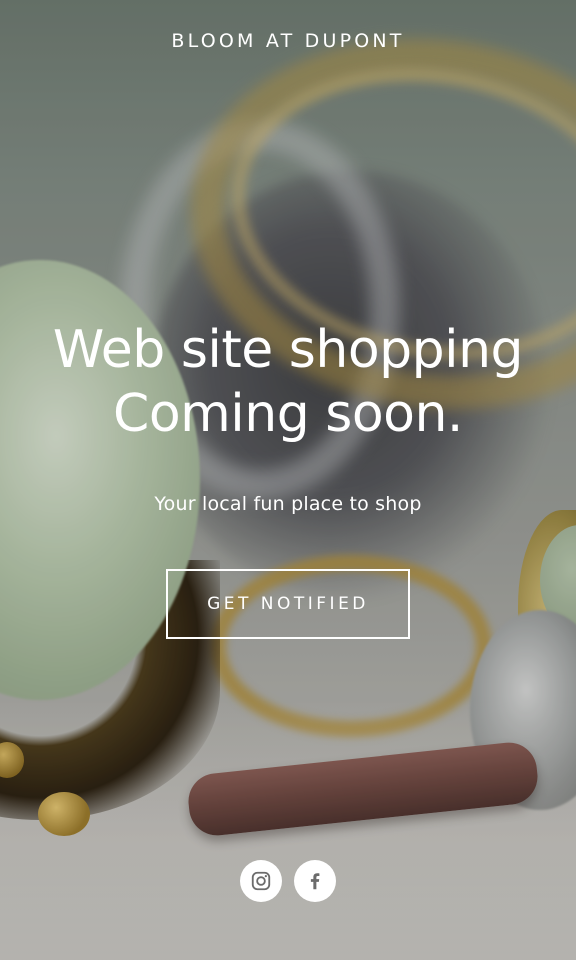 This screenshot has height=960, width=576. I want to click on instagram-icon, so click(261, 881).